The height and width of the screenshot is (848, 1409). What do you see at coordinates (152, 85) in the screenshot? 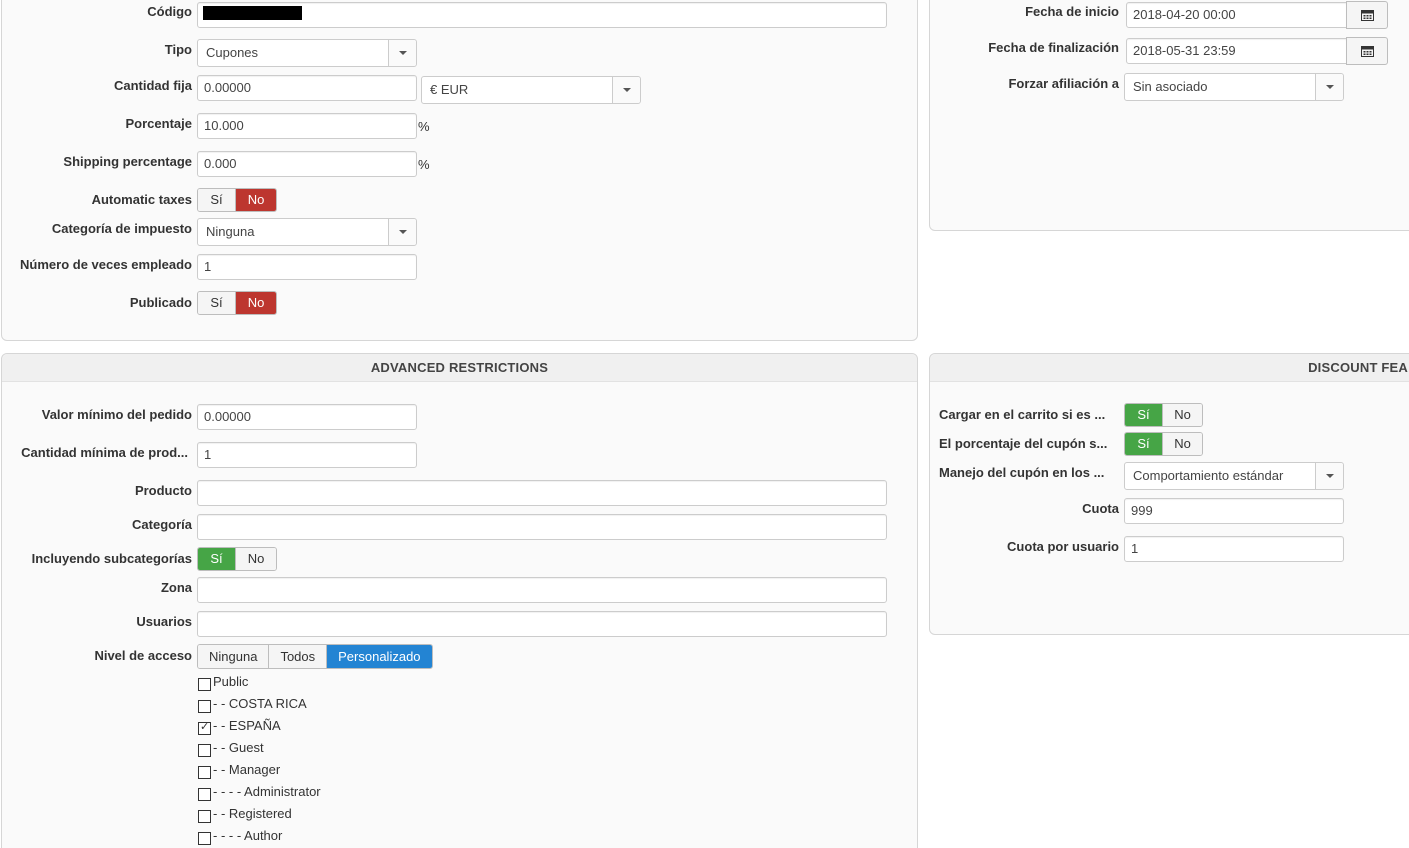
I see `cantidad-fija-label: Cantidad fija` at bounding box center [152, 85].